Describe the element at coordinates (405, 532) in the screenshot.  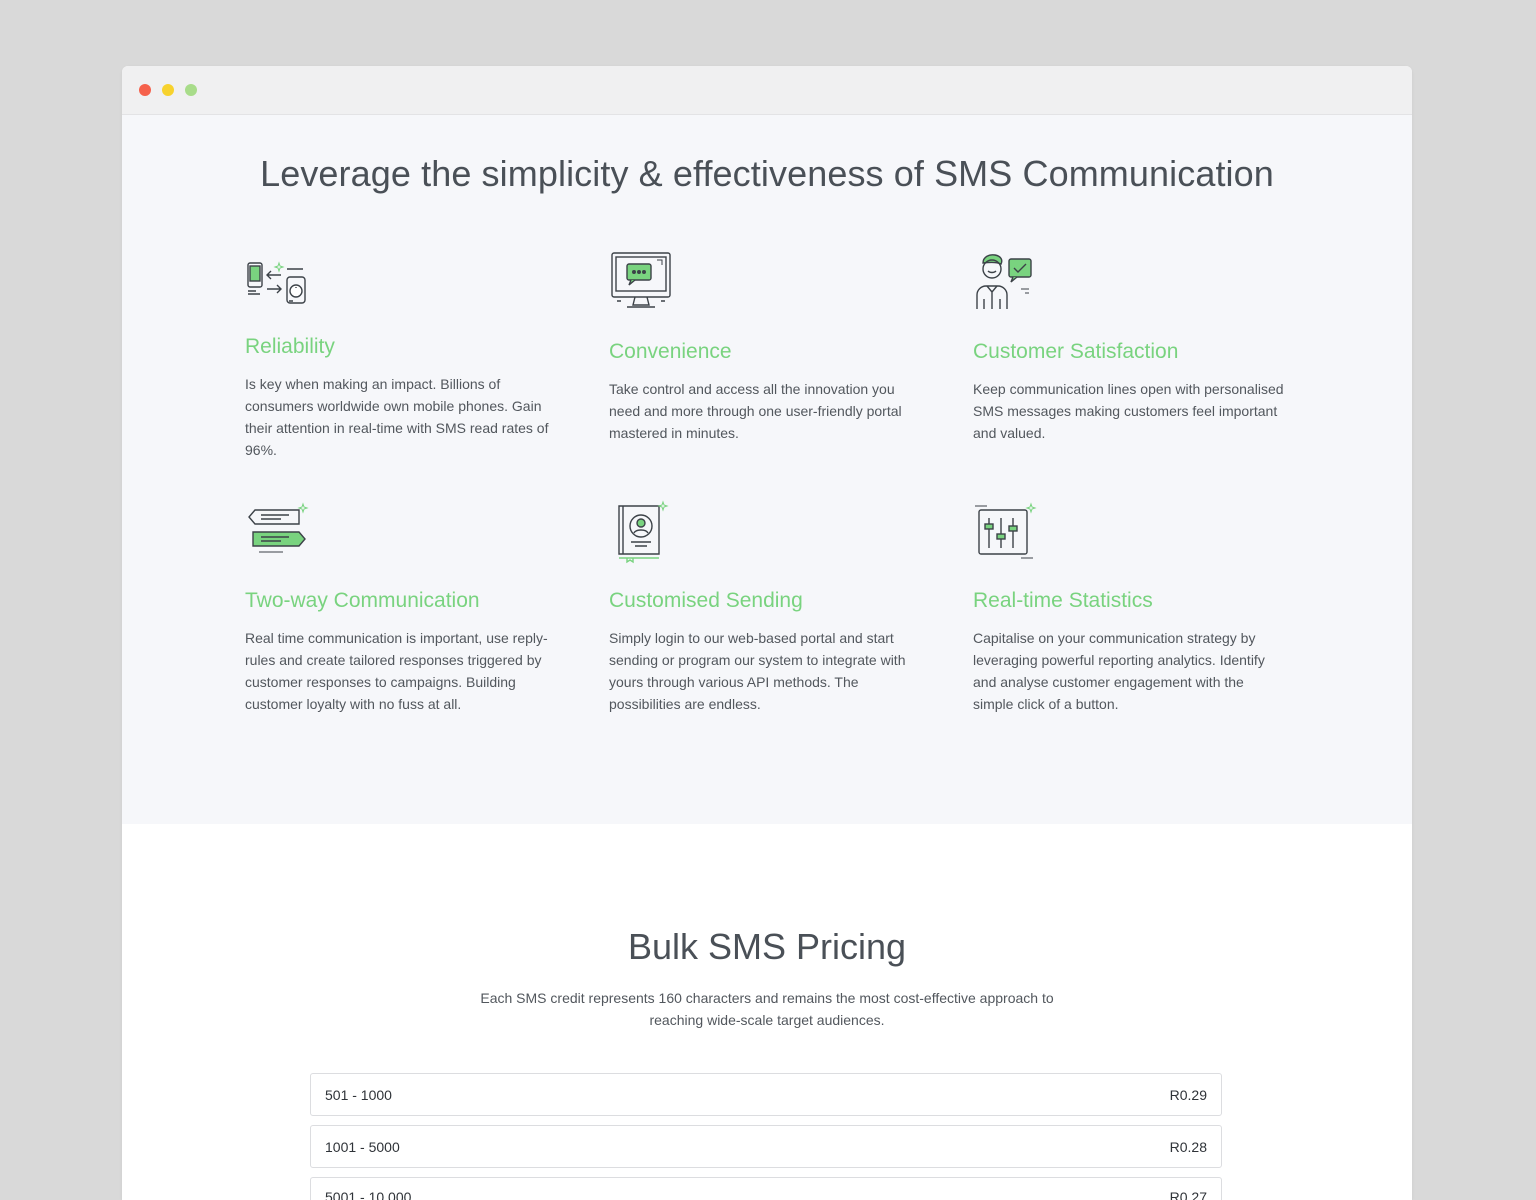
I see `two-way-chat-icon` at that location.